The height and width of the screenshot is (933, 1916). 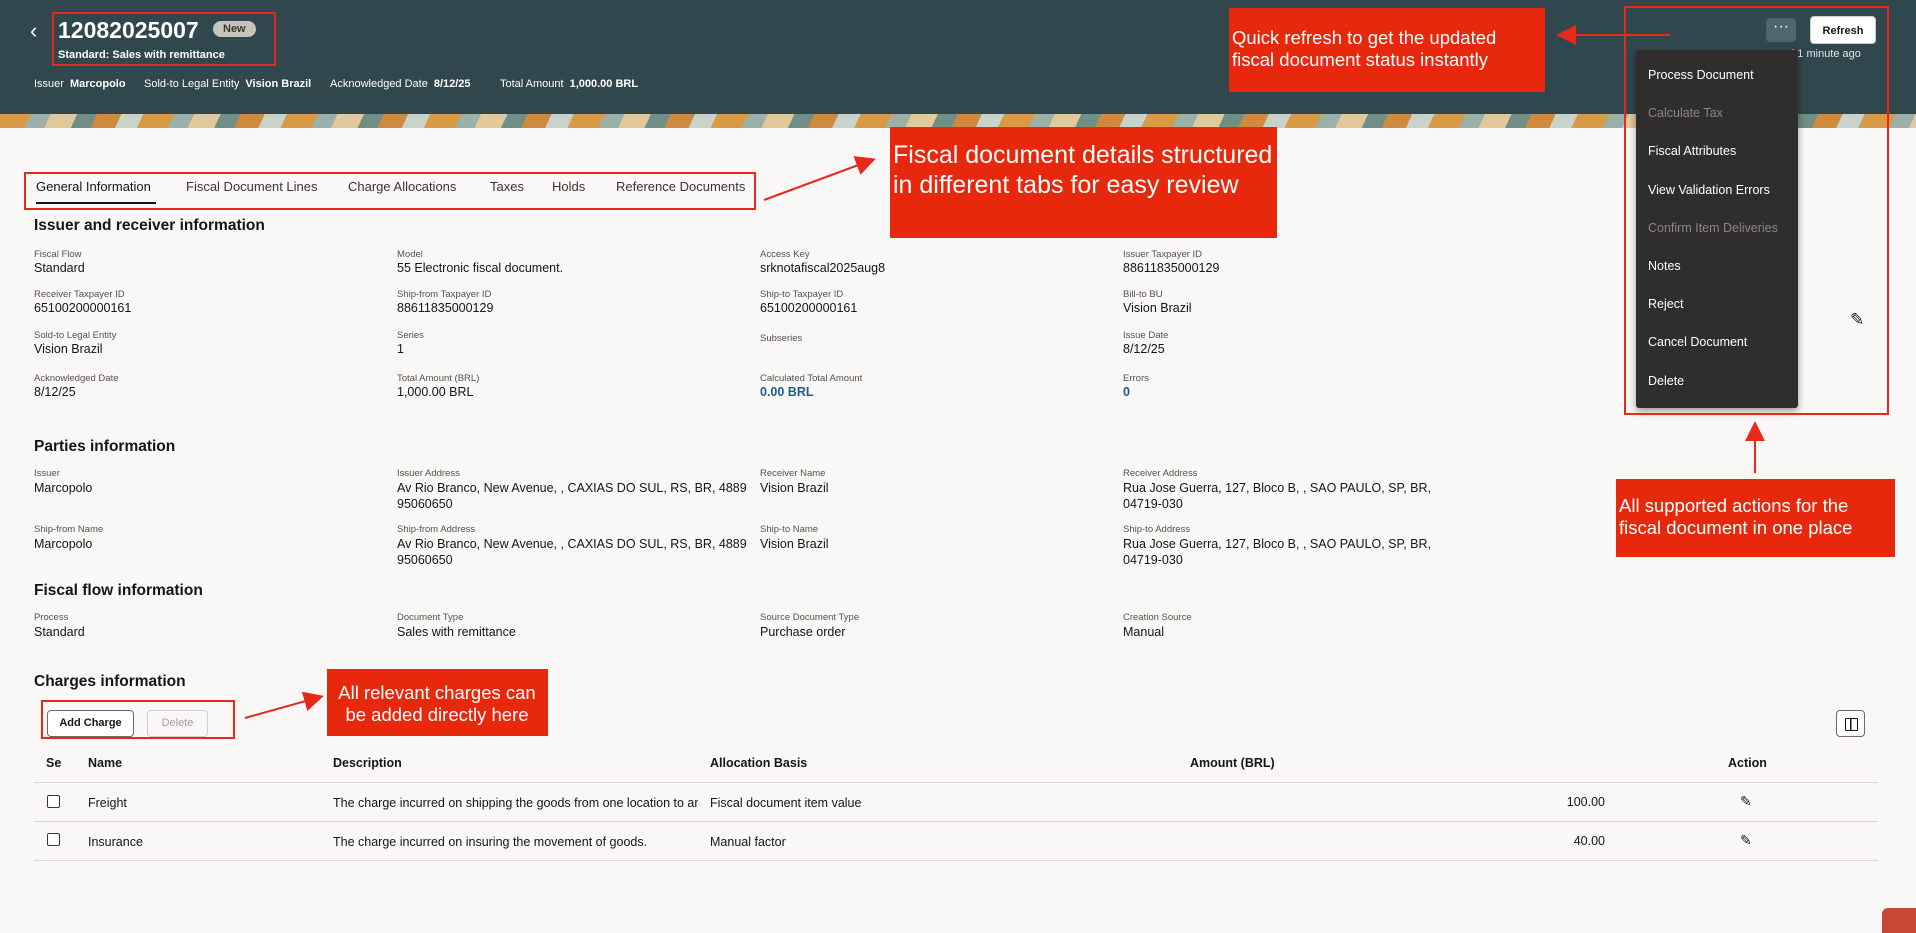 What do you see at coordinates (819, 178) in the screenshot?
I see `arrow-to-tabs-callout` at bounding box center [819, 178].